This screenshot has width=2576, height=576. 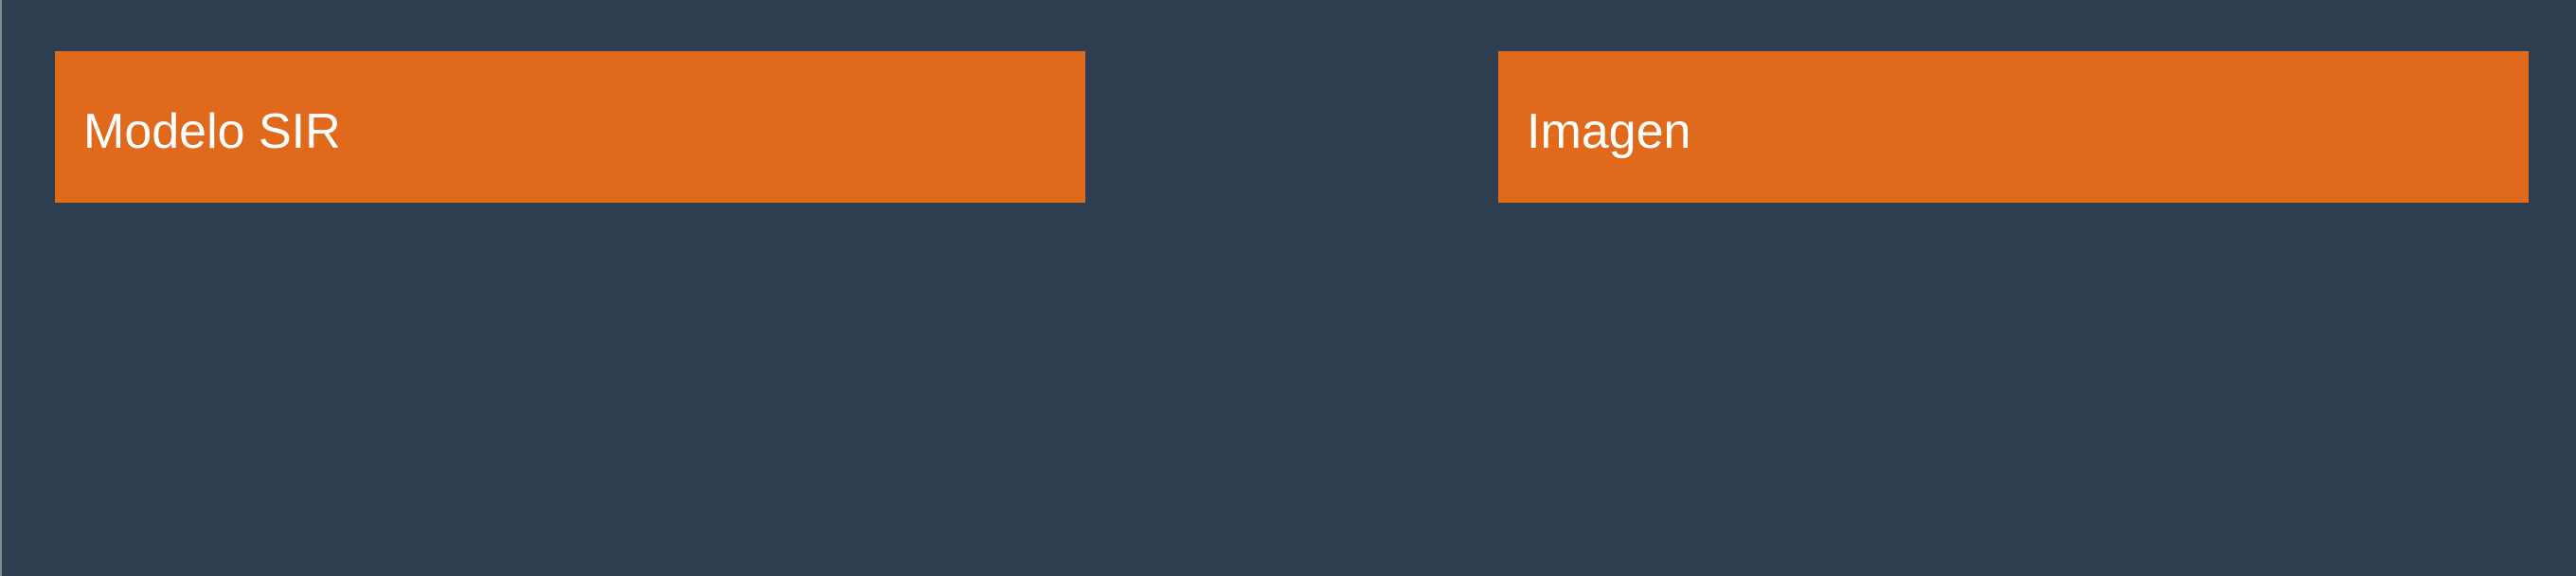 I want to click on image-panel-header: Imagen, so click(x=2013, y=127).